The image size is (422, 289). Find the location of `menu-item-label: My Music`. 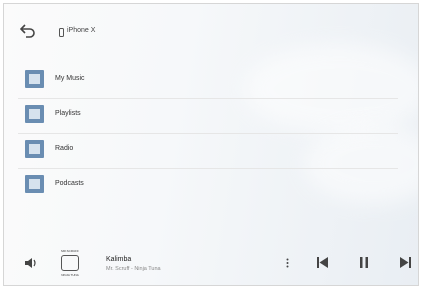

menu-item-label: My Music is located at coordinates (70, 78).